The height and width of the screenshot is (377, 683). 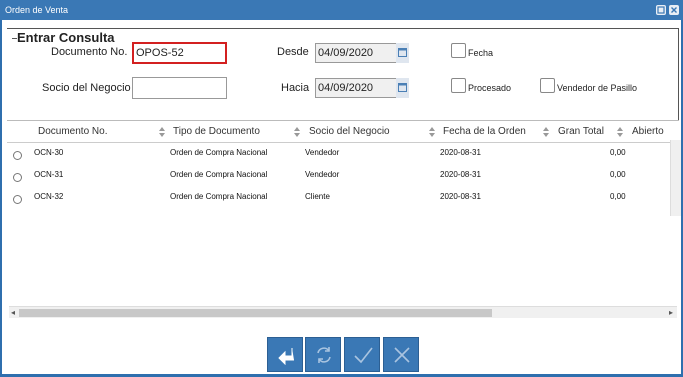 What do you see at coordinates (458, 50) in the screenshot?
I see `fecha-checkbox` at bounding box center [458, 50].